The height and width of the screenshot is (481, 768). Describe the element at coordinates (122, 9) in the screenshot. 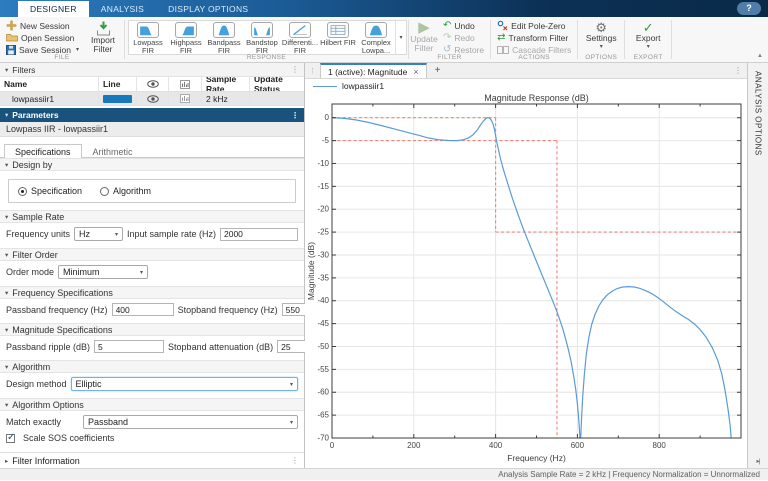

I see `tab-analysis: ANALYSIS` at that location.